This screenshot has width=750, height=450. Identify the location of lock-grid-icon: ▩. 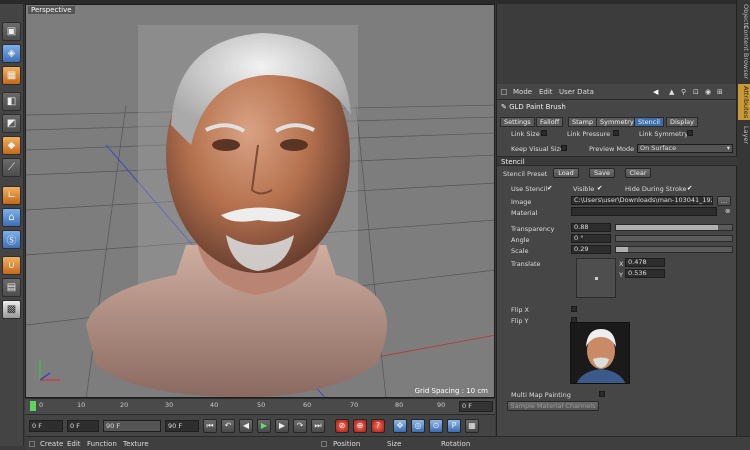
(11, 309).